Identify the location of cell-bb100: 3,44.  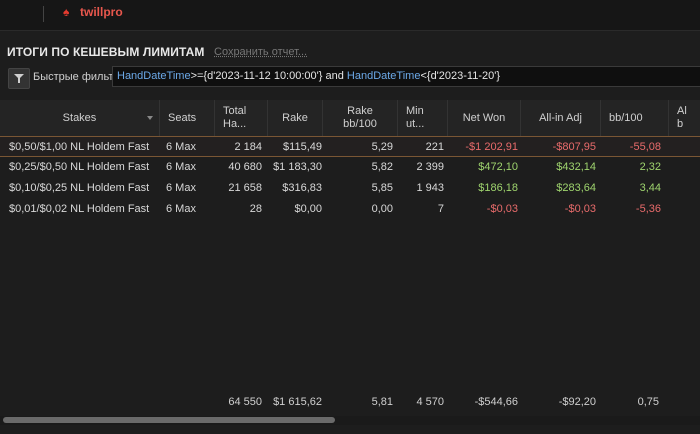
(650, 188).